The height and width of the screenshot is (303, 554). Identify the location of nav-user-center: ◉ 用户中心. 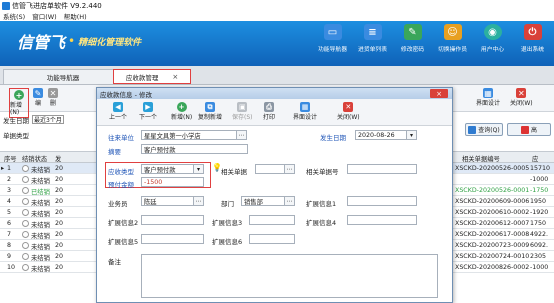
(492, 38).